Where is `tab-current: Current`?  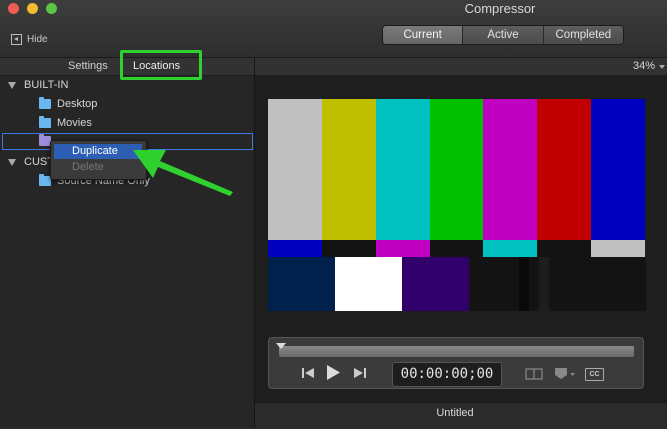
tab-current: Current is located at coordinates (423, 35).